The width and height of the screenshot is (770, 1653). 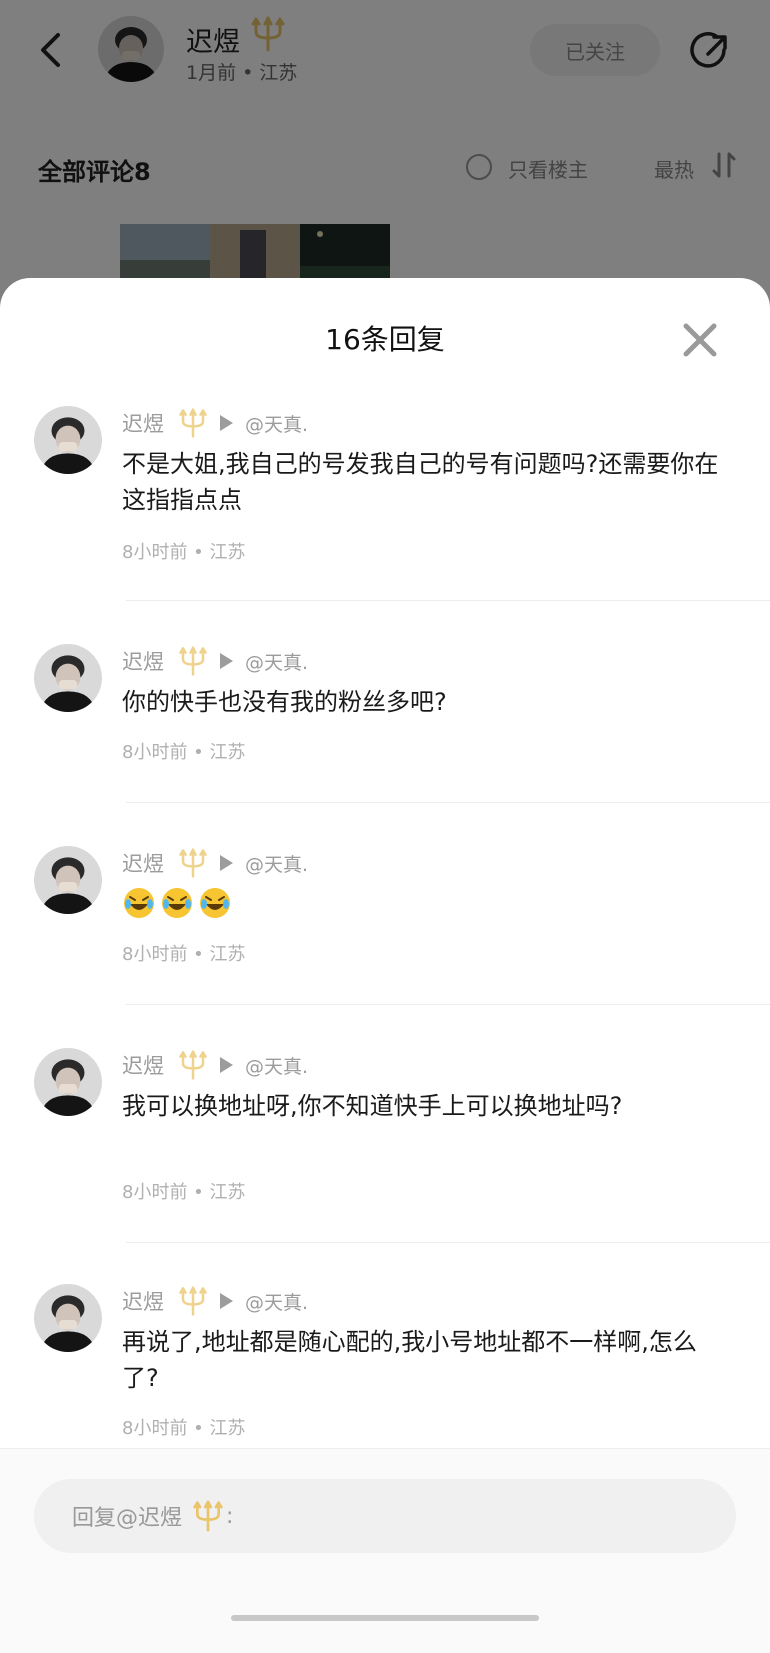 What do you see at coordinates (700, 340) in the screenshot?
I see `close-icon` at bounding box center [700, 340].